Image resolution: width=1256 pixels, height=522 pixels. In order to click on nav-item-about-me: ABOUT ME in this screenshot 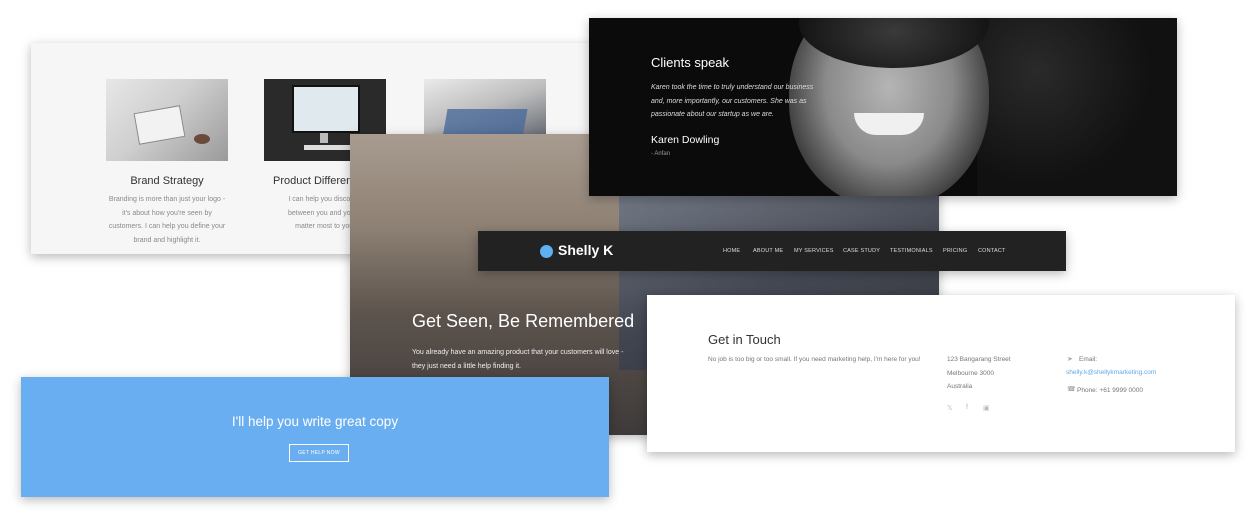, I will do `click(768, 251)`.